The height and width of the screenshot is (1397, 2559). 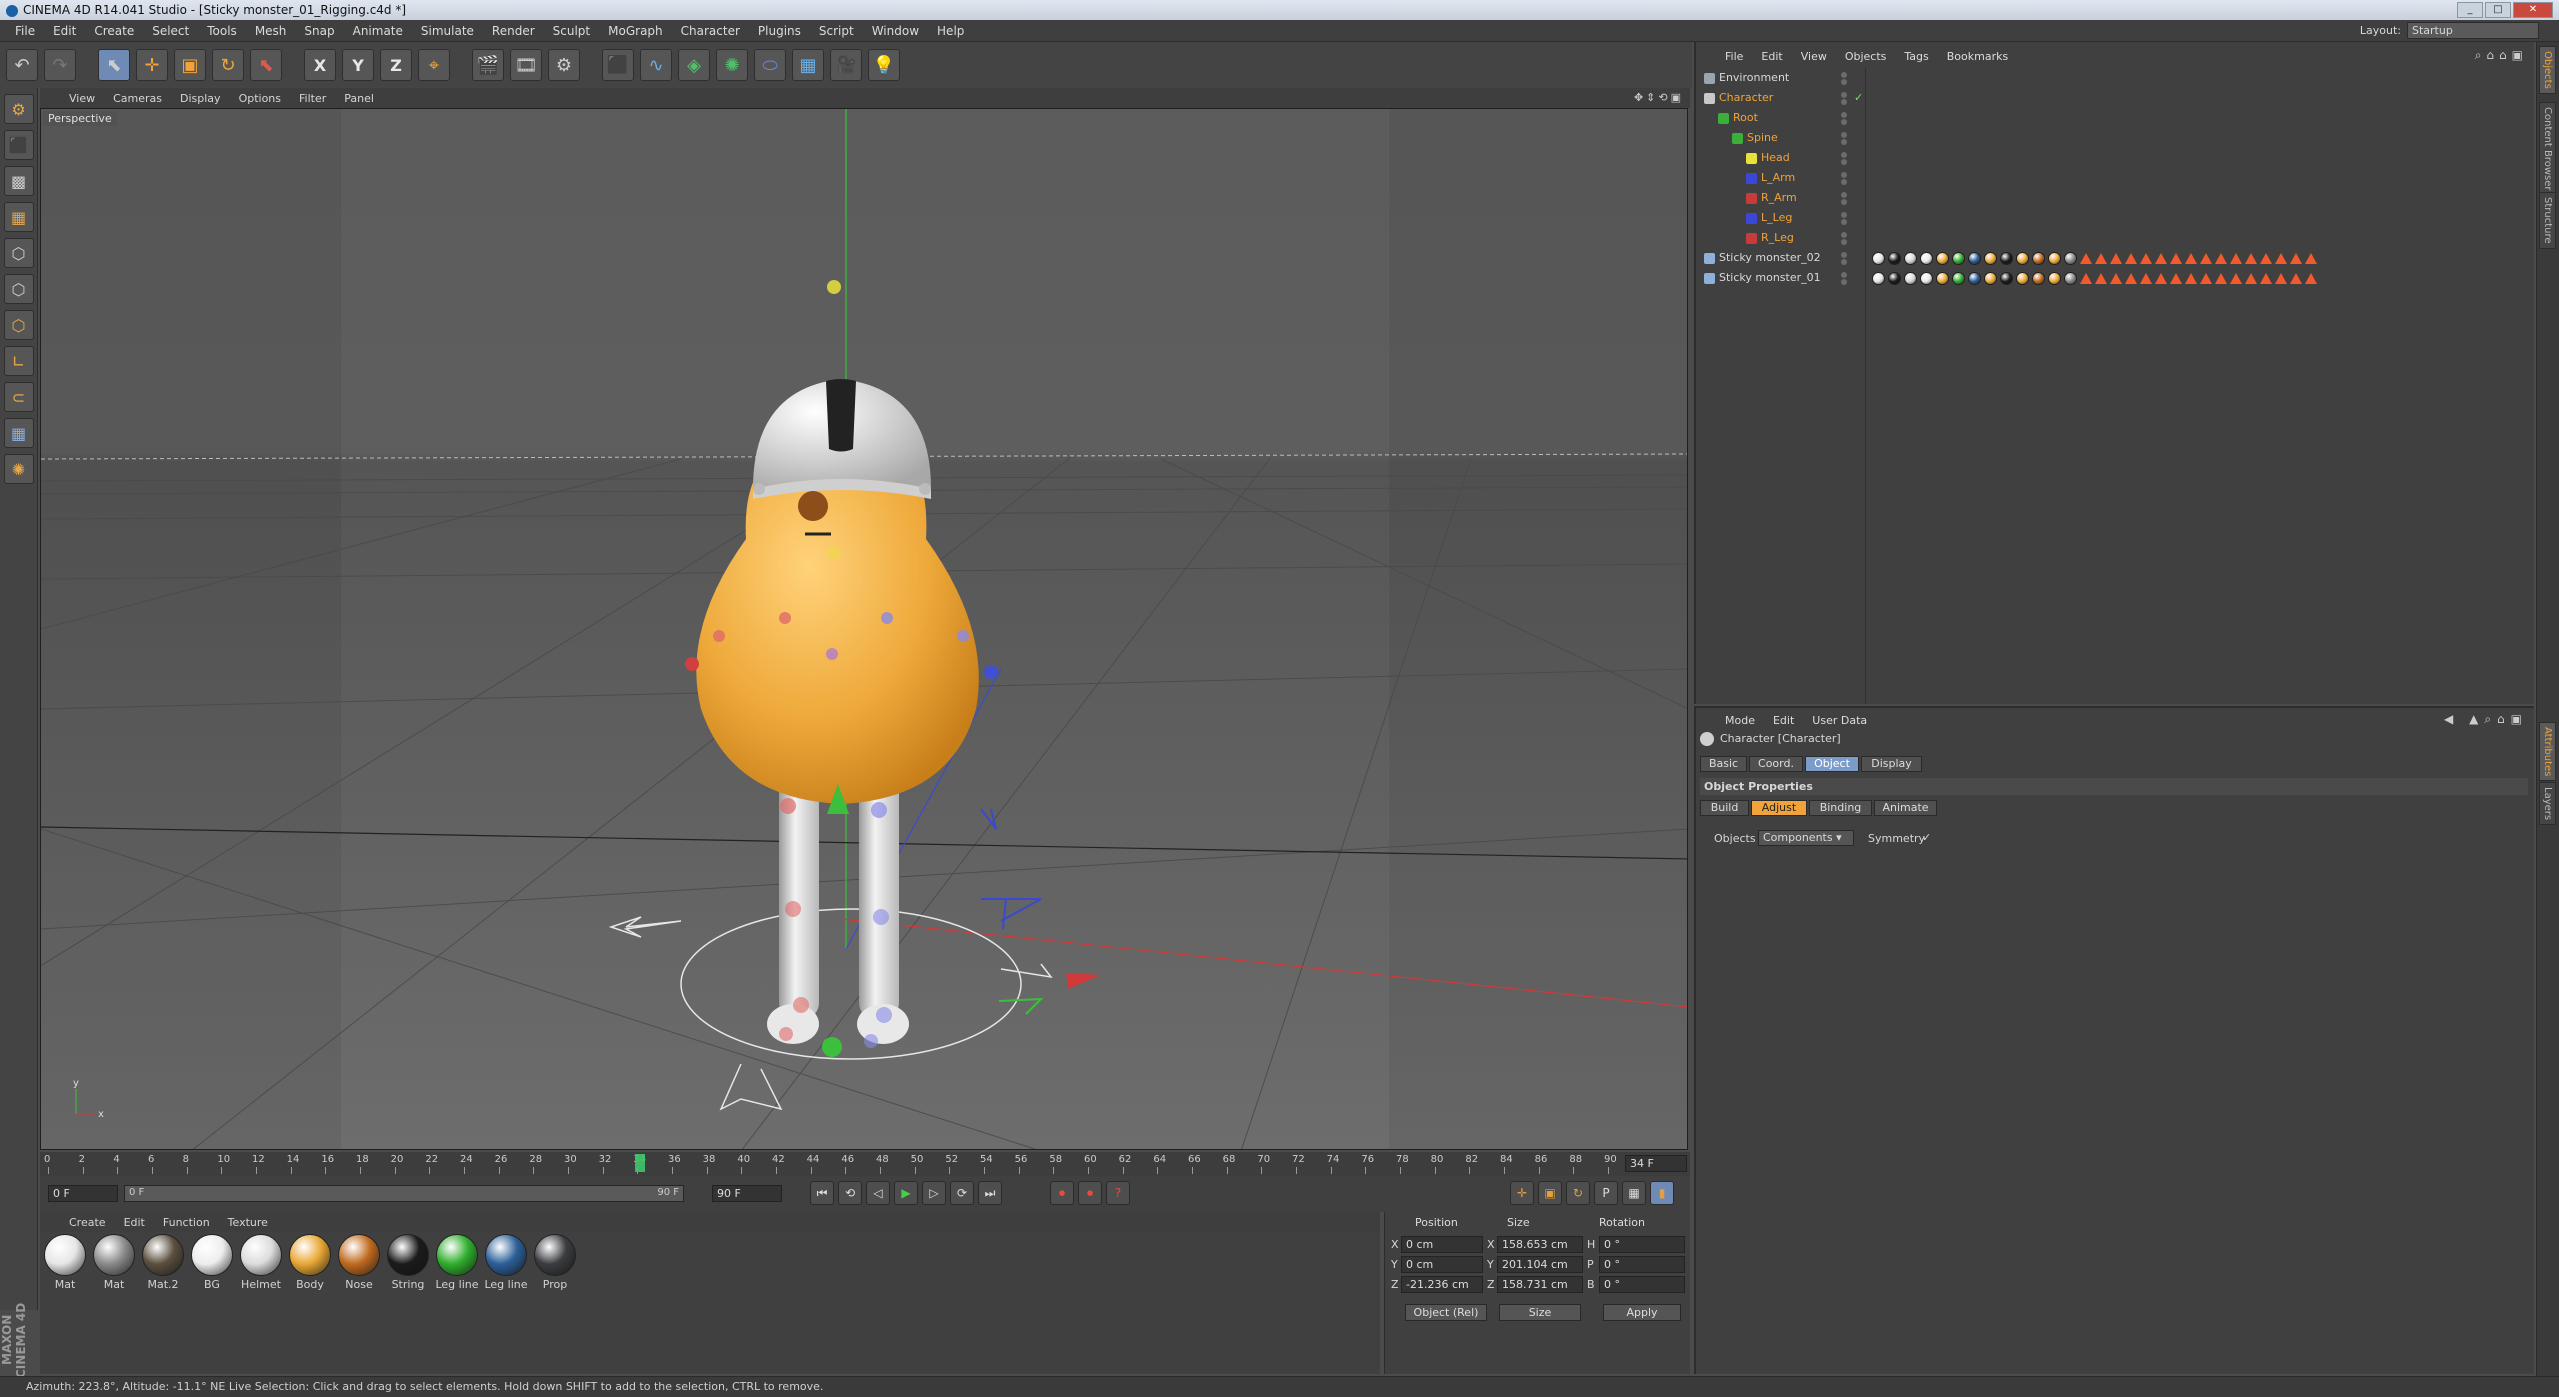 I want to click on current-frame-field: 34 F, so click(x=1656, y=1163).